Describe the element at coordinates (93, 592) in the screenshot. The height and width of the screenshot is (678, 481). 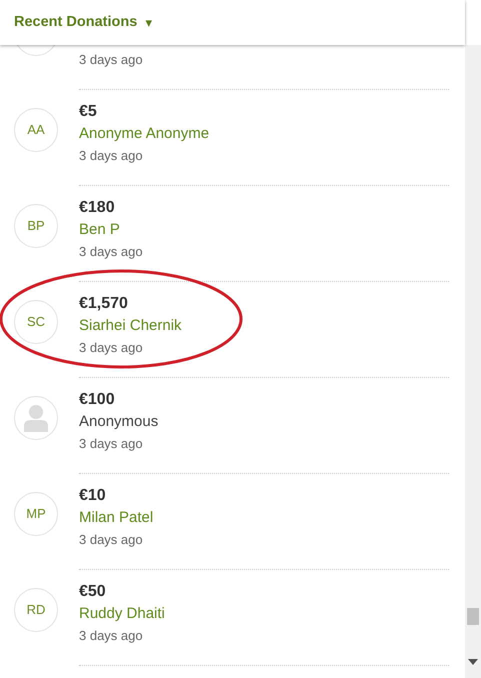
I see `donation-amount: €50` at that location.